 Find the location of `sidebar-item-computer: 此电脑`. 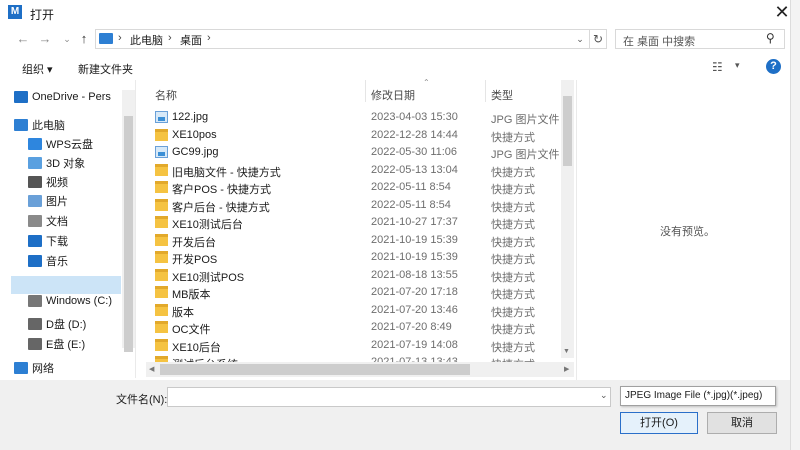

sidebar-item-computer: 此电脑 is located at coordinates (68, 126).